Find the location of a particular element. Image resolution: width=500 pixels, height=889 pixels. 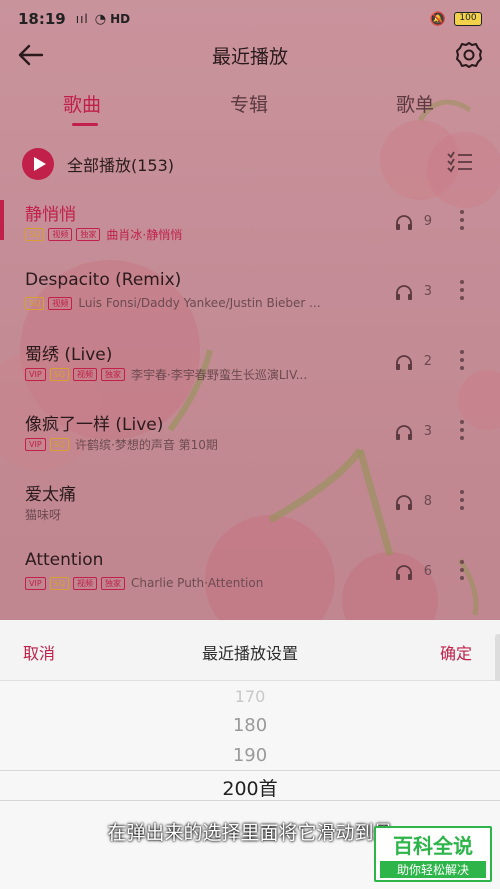

play-circle-icon is located at coordinates (38, 164).